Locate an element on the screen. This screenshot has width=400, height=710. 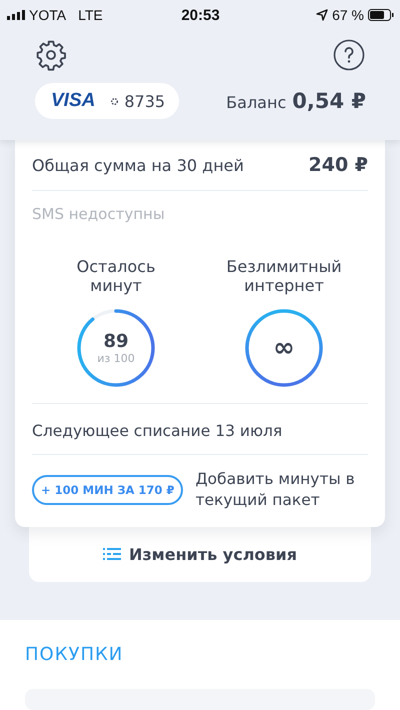
sms-note: SMS недоступны is located at coordinates (99, 214).